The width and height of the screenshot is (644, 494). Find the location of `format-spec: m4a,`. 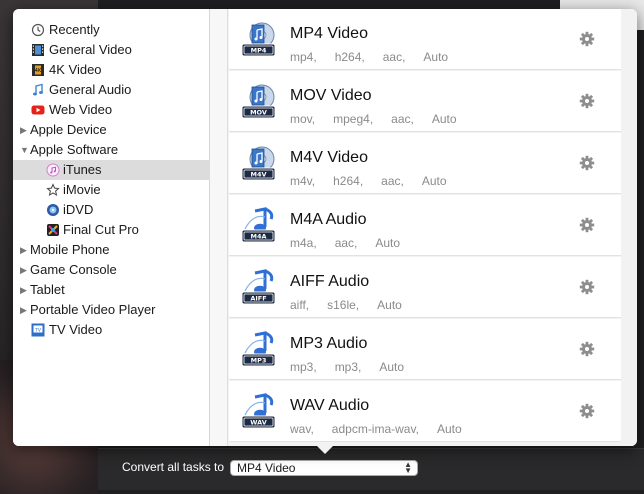

format-spec: m4a, is located at coordinates (303, 243).